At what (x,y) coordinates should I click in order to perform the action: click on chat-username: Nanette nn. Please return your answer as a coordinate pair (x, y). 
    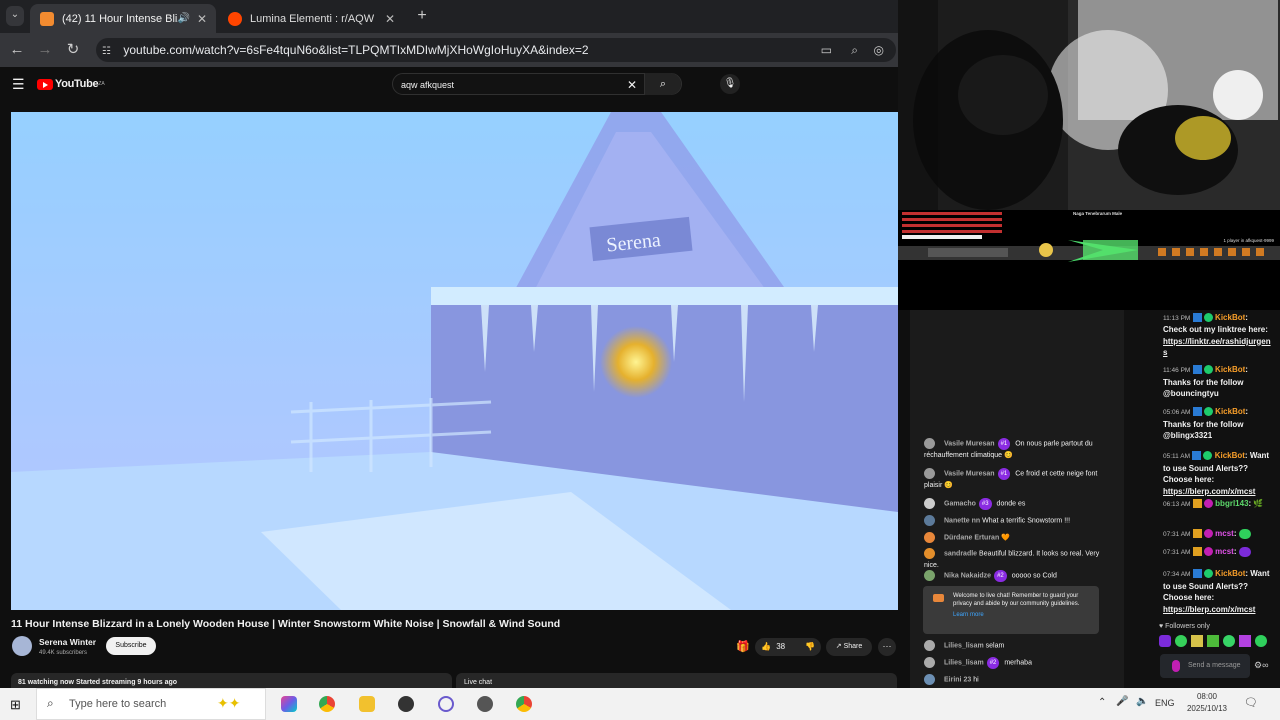
    Looking at the image, I should click on (962, 520).